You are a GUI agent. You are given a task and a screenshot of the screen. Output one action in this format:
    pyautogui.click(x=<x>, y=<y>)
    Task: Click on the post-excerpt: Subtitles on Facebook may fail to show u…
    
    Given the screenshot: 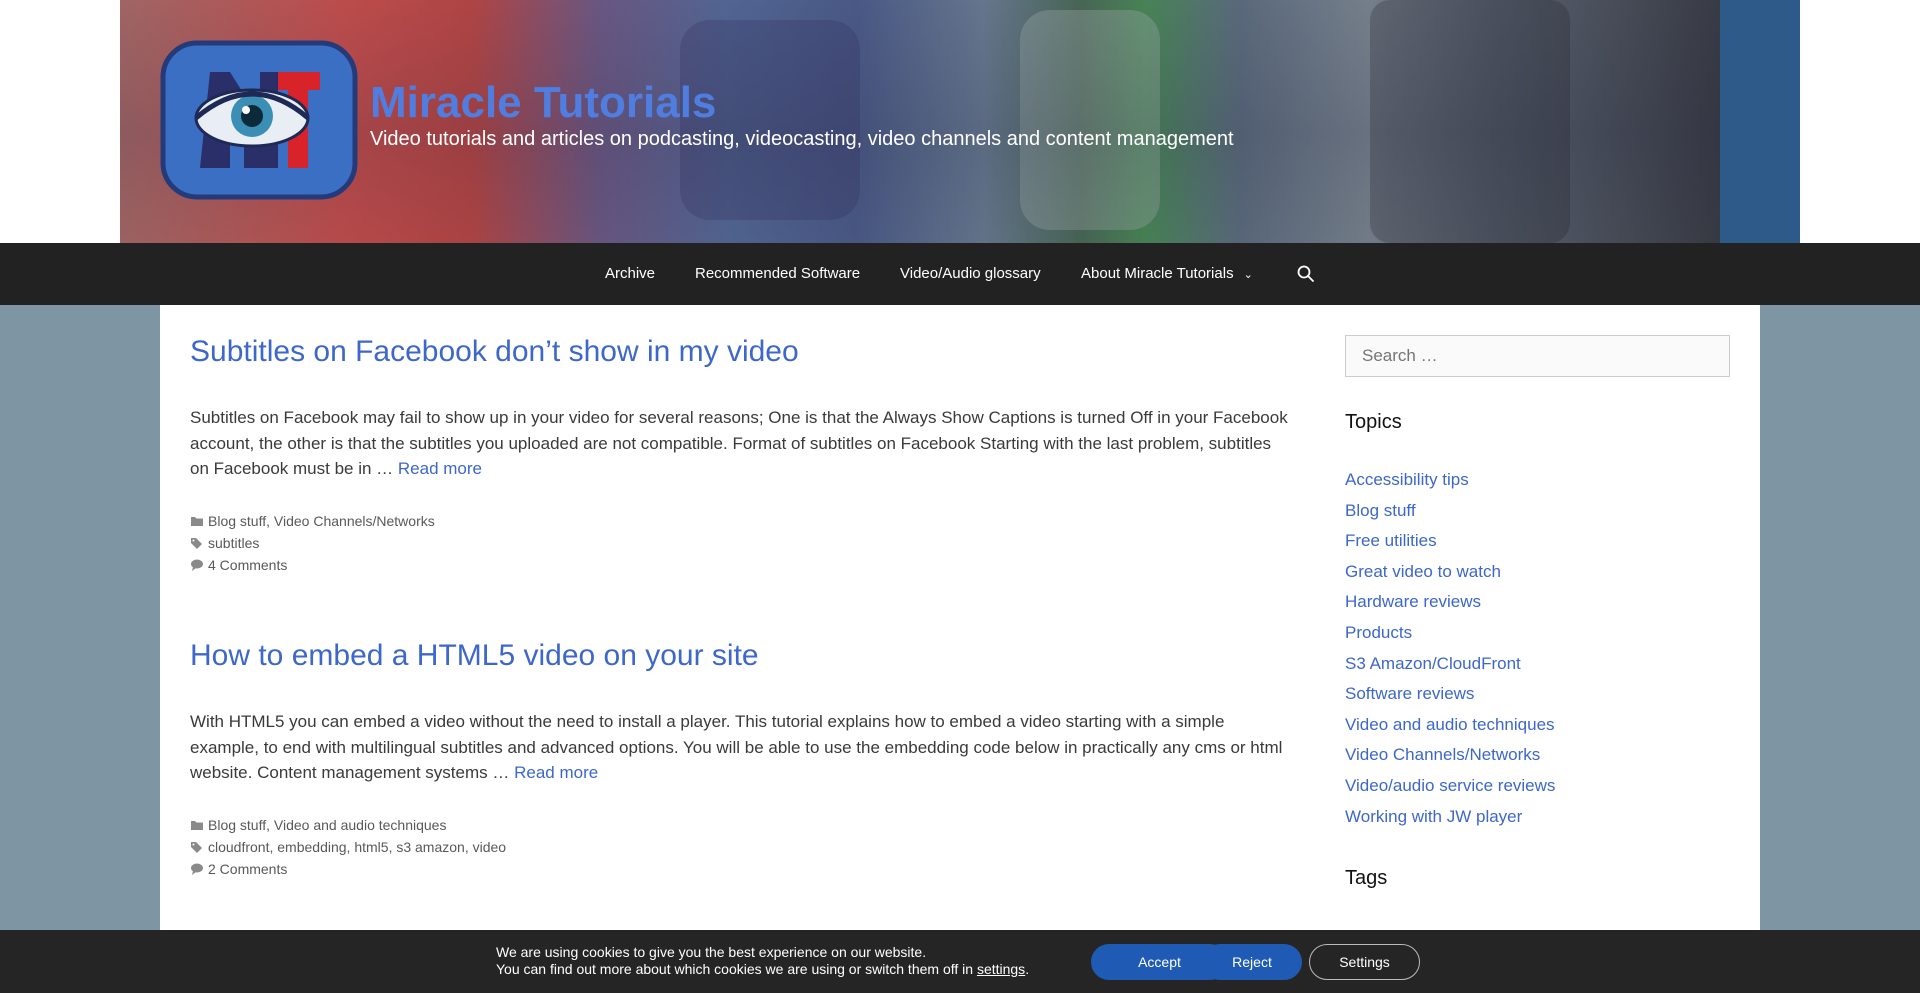 What is the action you would take?
    pyautogui.click(x=740, y=443)
    